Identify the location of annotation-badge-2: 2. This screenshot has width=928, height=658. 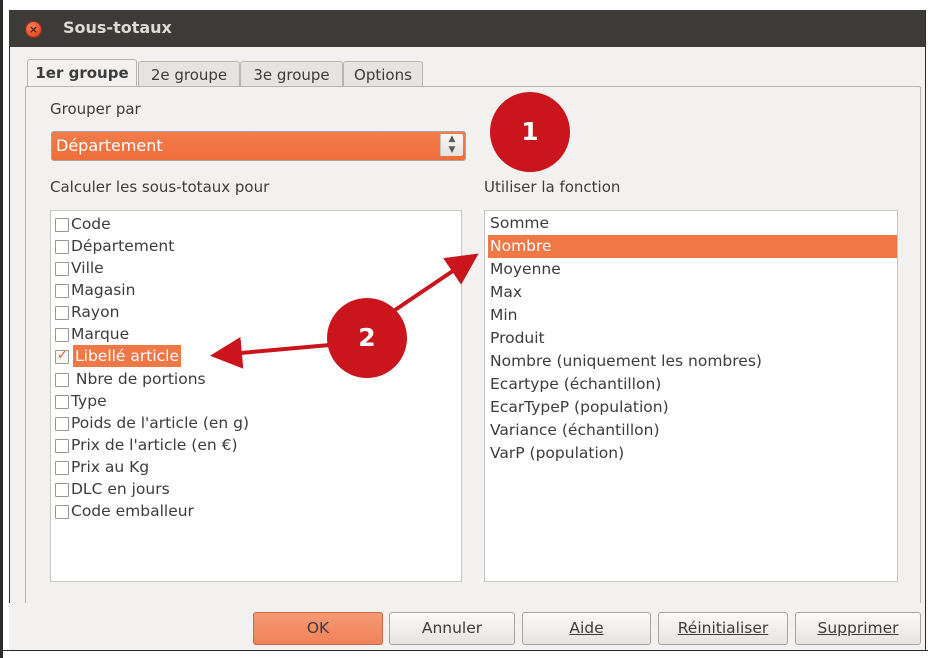
(367, 338).